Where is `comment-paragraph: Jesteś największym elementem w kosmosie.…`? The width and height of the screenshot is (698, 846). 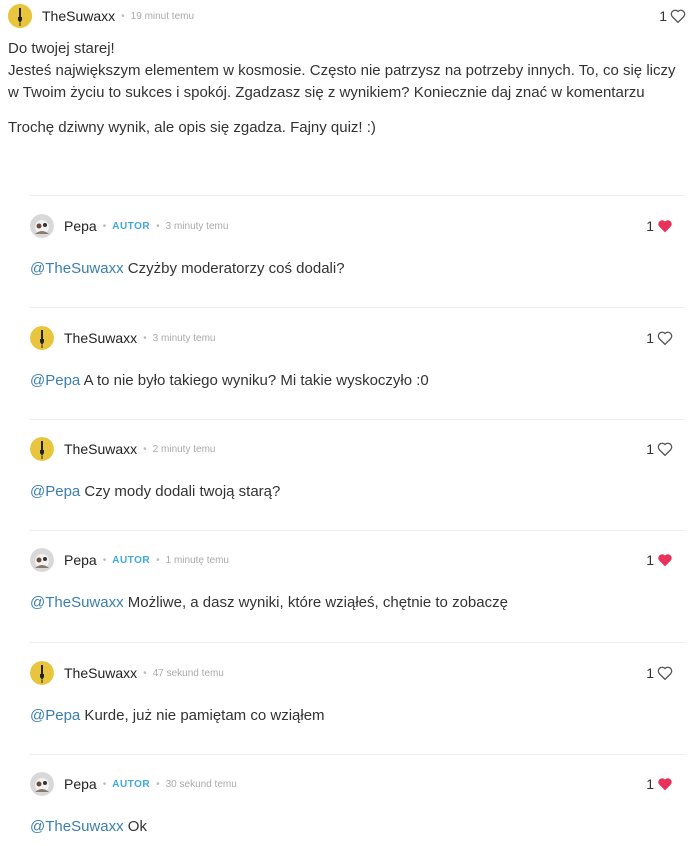 comment-paragraph: Jesteś największym elementem w kosmosie.… is located at coordinates (342, 81).